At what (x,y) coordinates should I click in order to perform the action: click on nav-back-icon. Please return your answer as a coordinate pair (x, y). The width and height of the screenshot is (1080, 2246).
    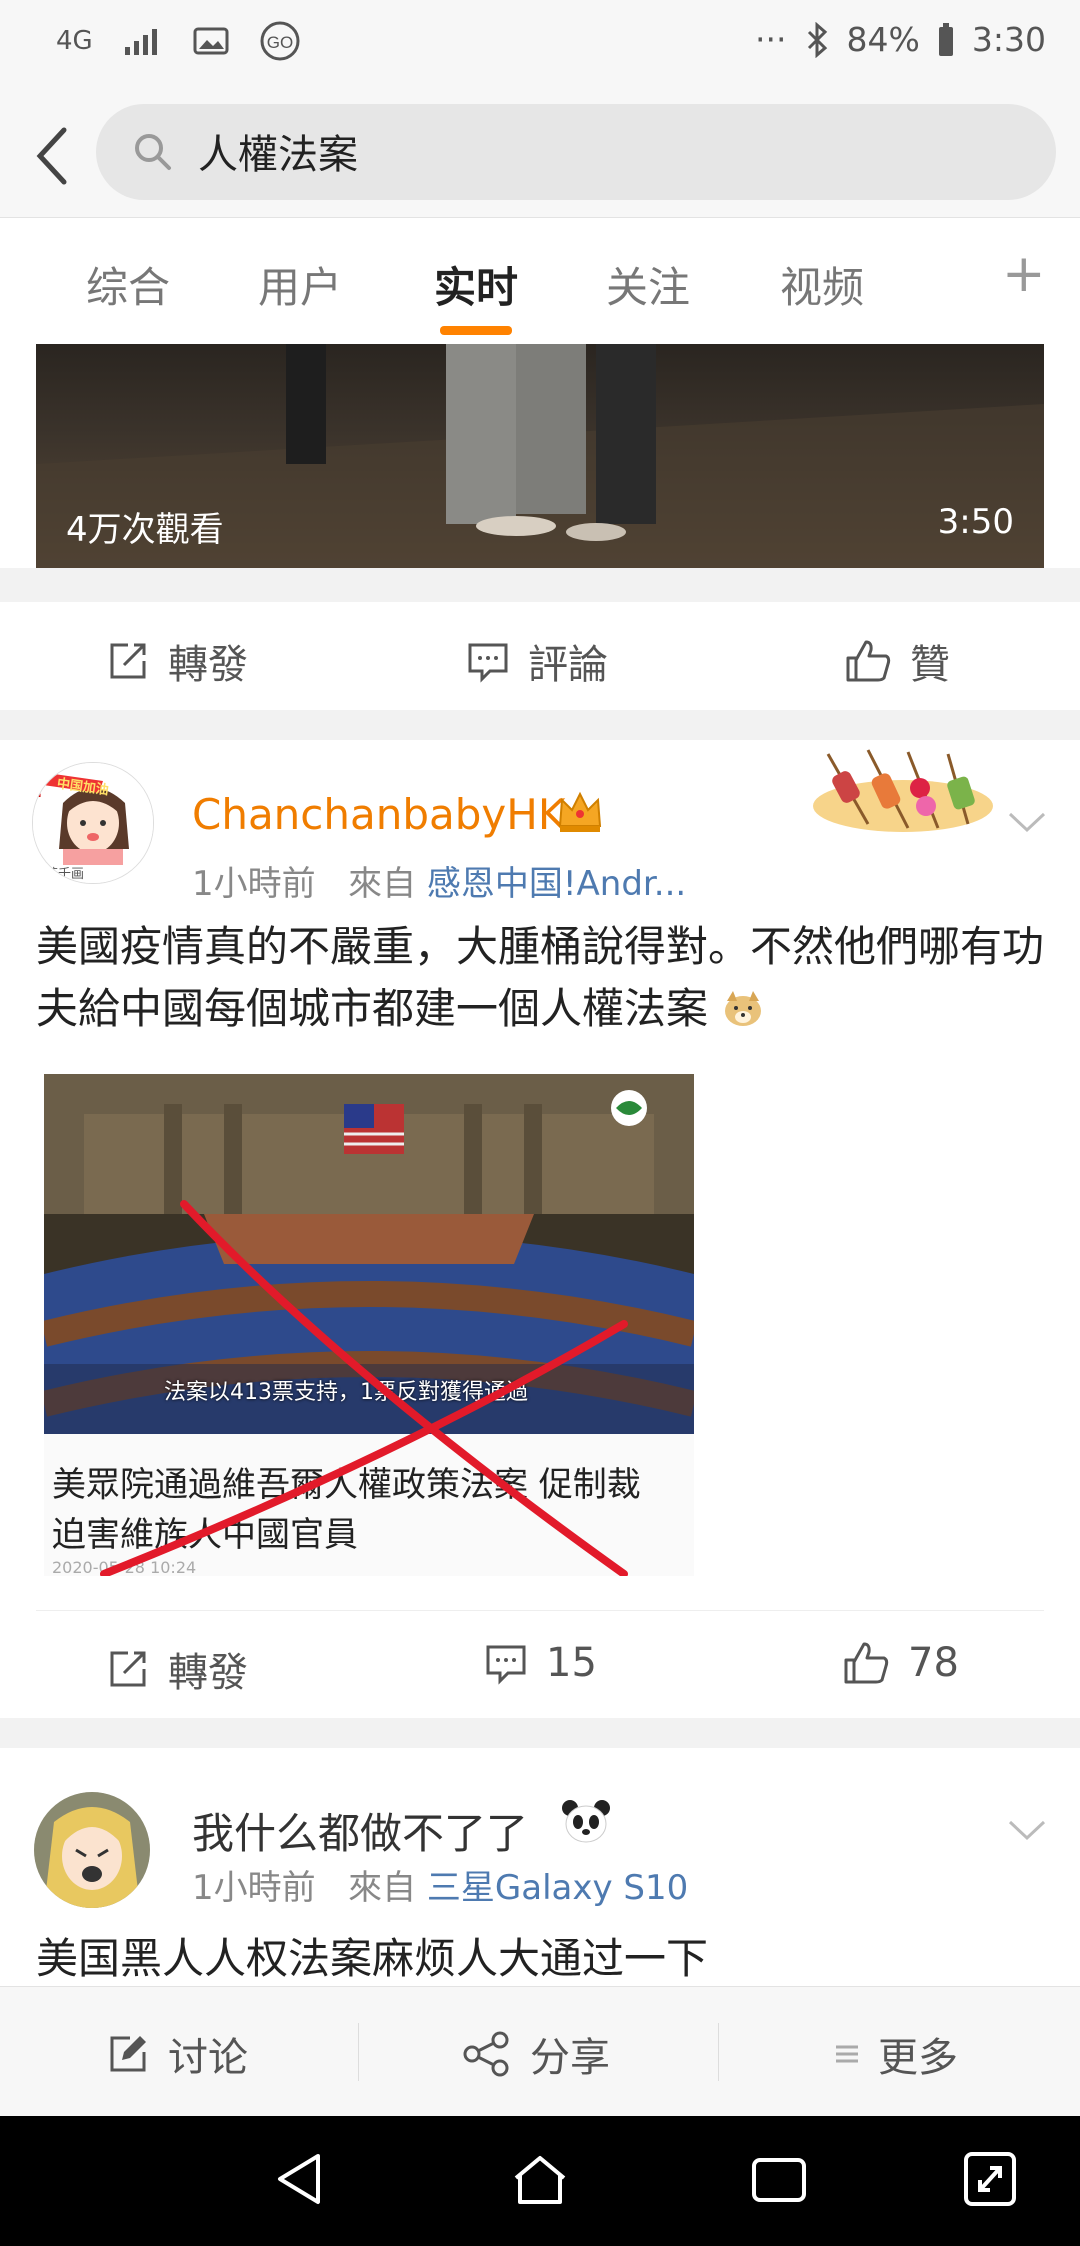
    Looking at the image, I should click on (300, 2179).